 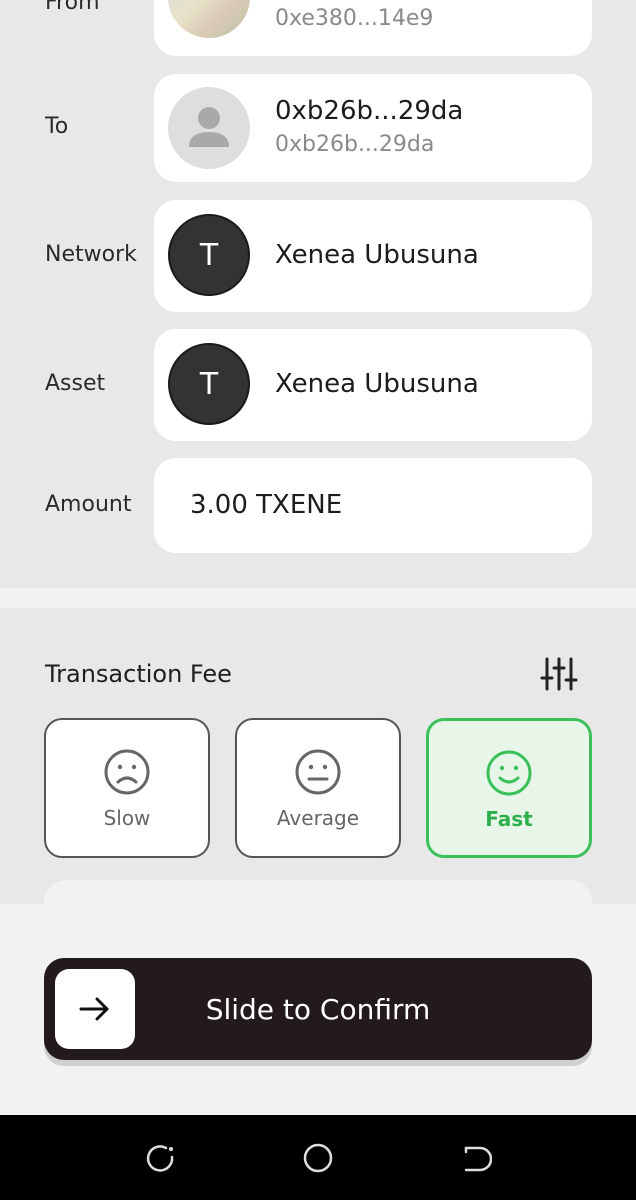 I want to click on system-navbar, so click(x=318, y=1157).